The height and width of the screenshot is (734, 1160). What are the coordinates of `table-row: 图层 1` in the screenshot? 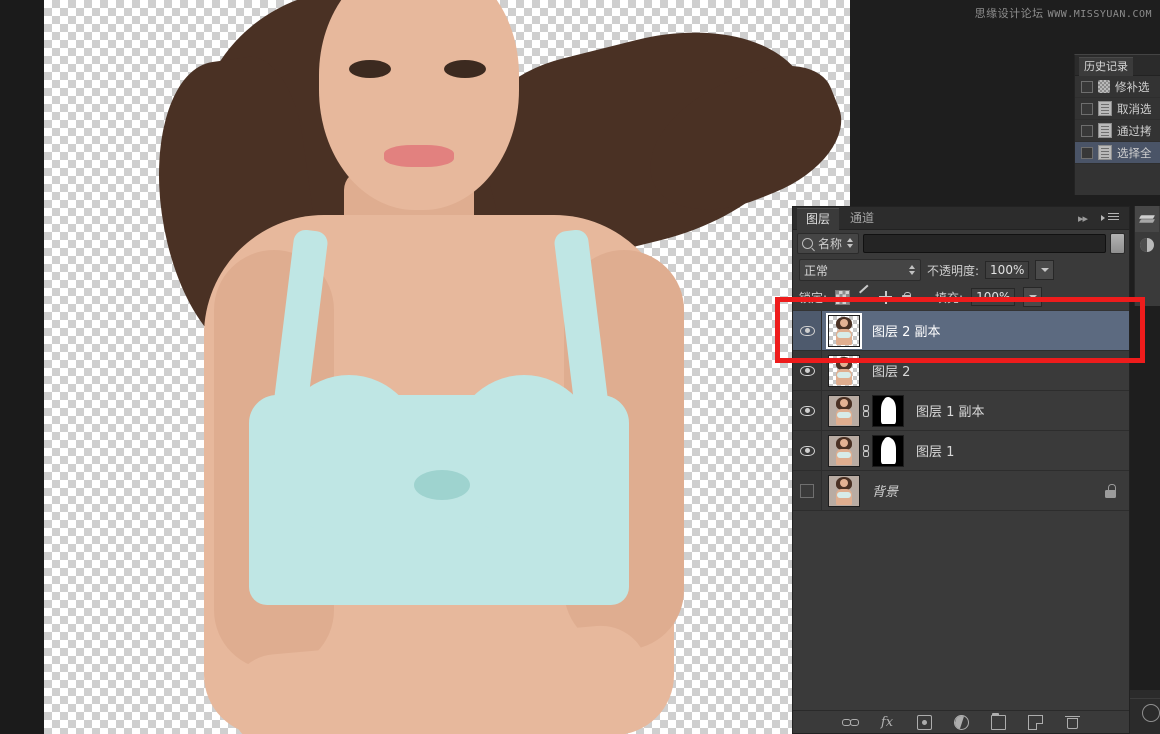 It's located at (961, 451).